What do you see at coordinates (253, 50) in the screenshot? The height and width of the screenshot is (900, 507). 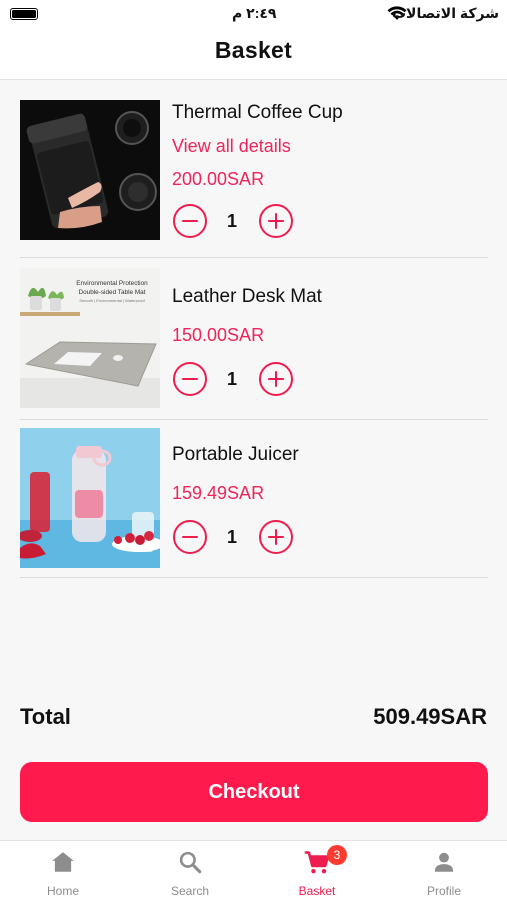 I see `page-title: Basket` at bounding box center [253, 50].